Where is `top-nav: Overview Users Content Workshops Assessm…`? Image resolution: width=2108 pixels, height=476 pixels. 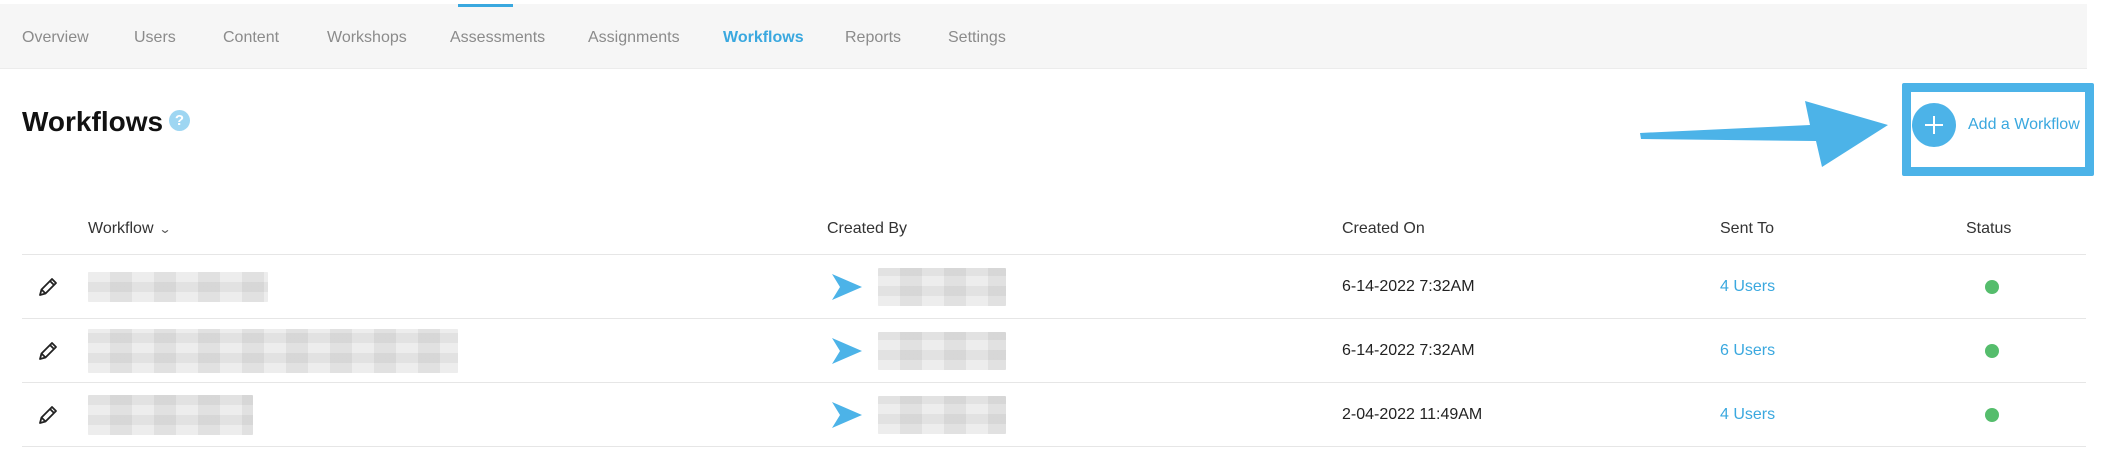
top-nav: Overview Users Content Workshops Assessm… is located at coordinates (1043, 36).